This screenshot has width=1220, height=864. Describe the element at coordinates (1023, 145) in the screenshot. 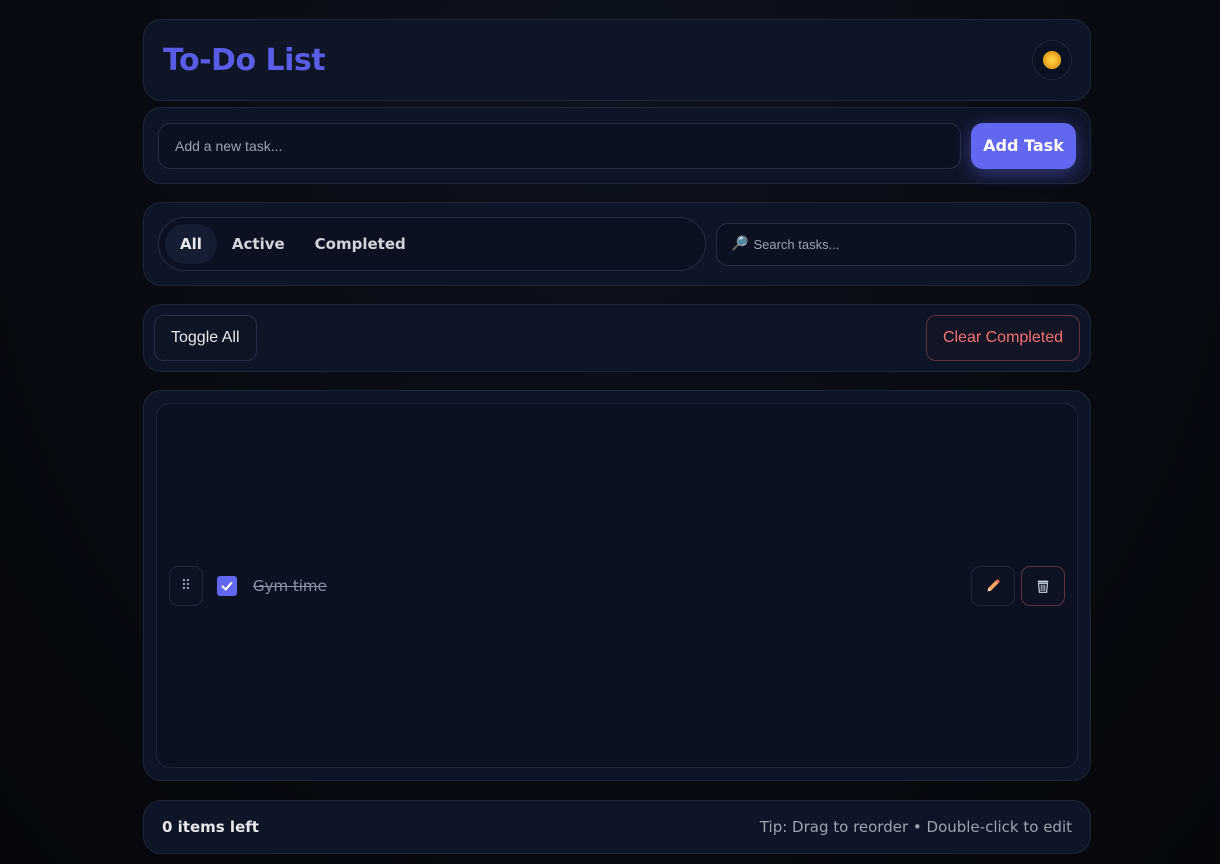

I see `add-task-button: Add Task` at that location.